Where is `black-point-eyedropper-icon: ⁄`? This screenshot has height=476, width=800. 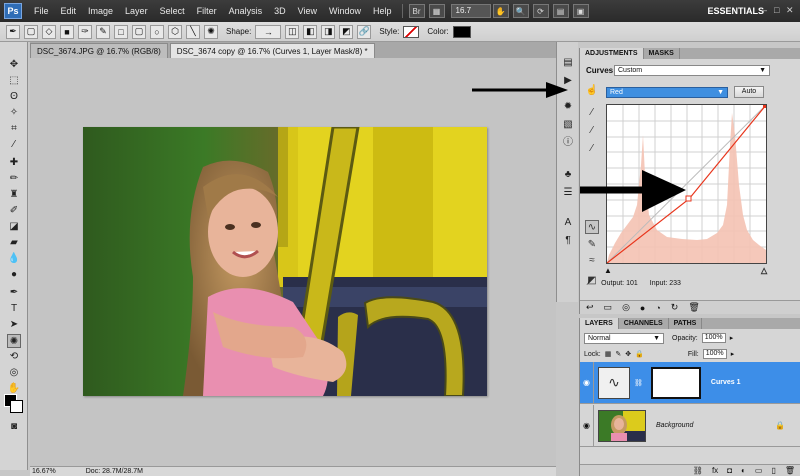 black-point-eyedropper-icon: ⁄ is located at coordinates (592, 113).